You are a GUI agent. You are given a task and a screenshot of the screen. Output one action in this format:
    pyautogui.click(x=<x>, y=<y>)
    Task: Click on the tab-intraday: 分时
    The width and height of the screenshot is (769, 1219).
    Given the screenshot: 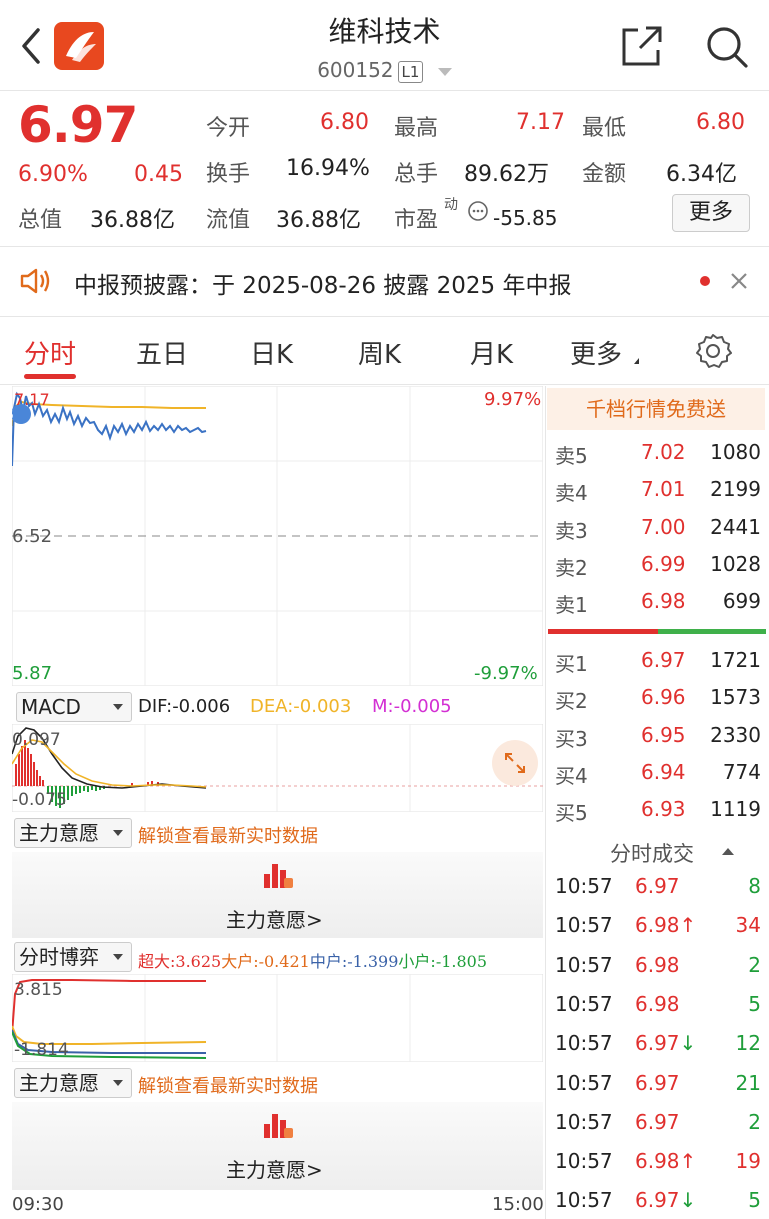 What is the action you would take?
    pyautogui.click(x=50, y=352)
    